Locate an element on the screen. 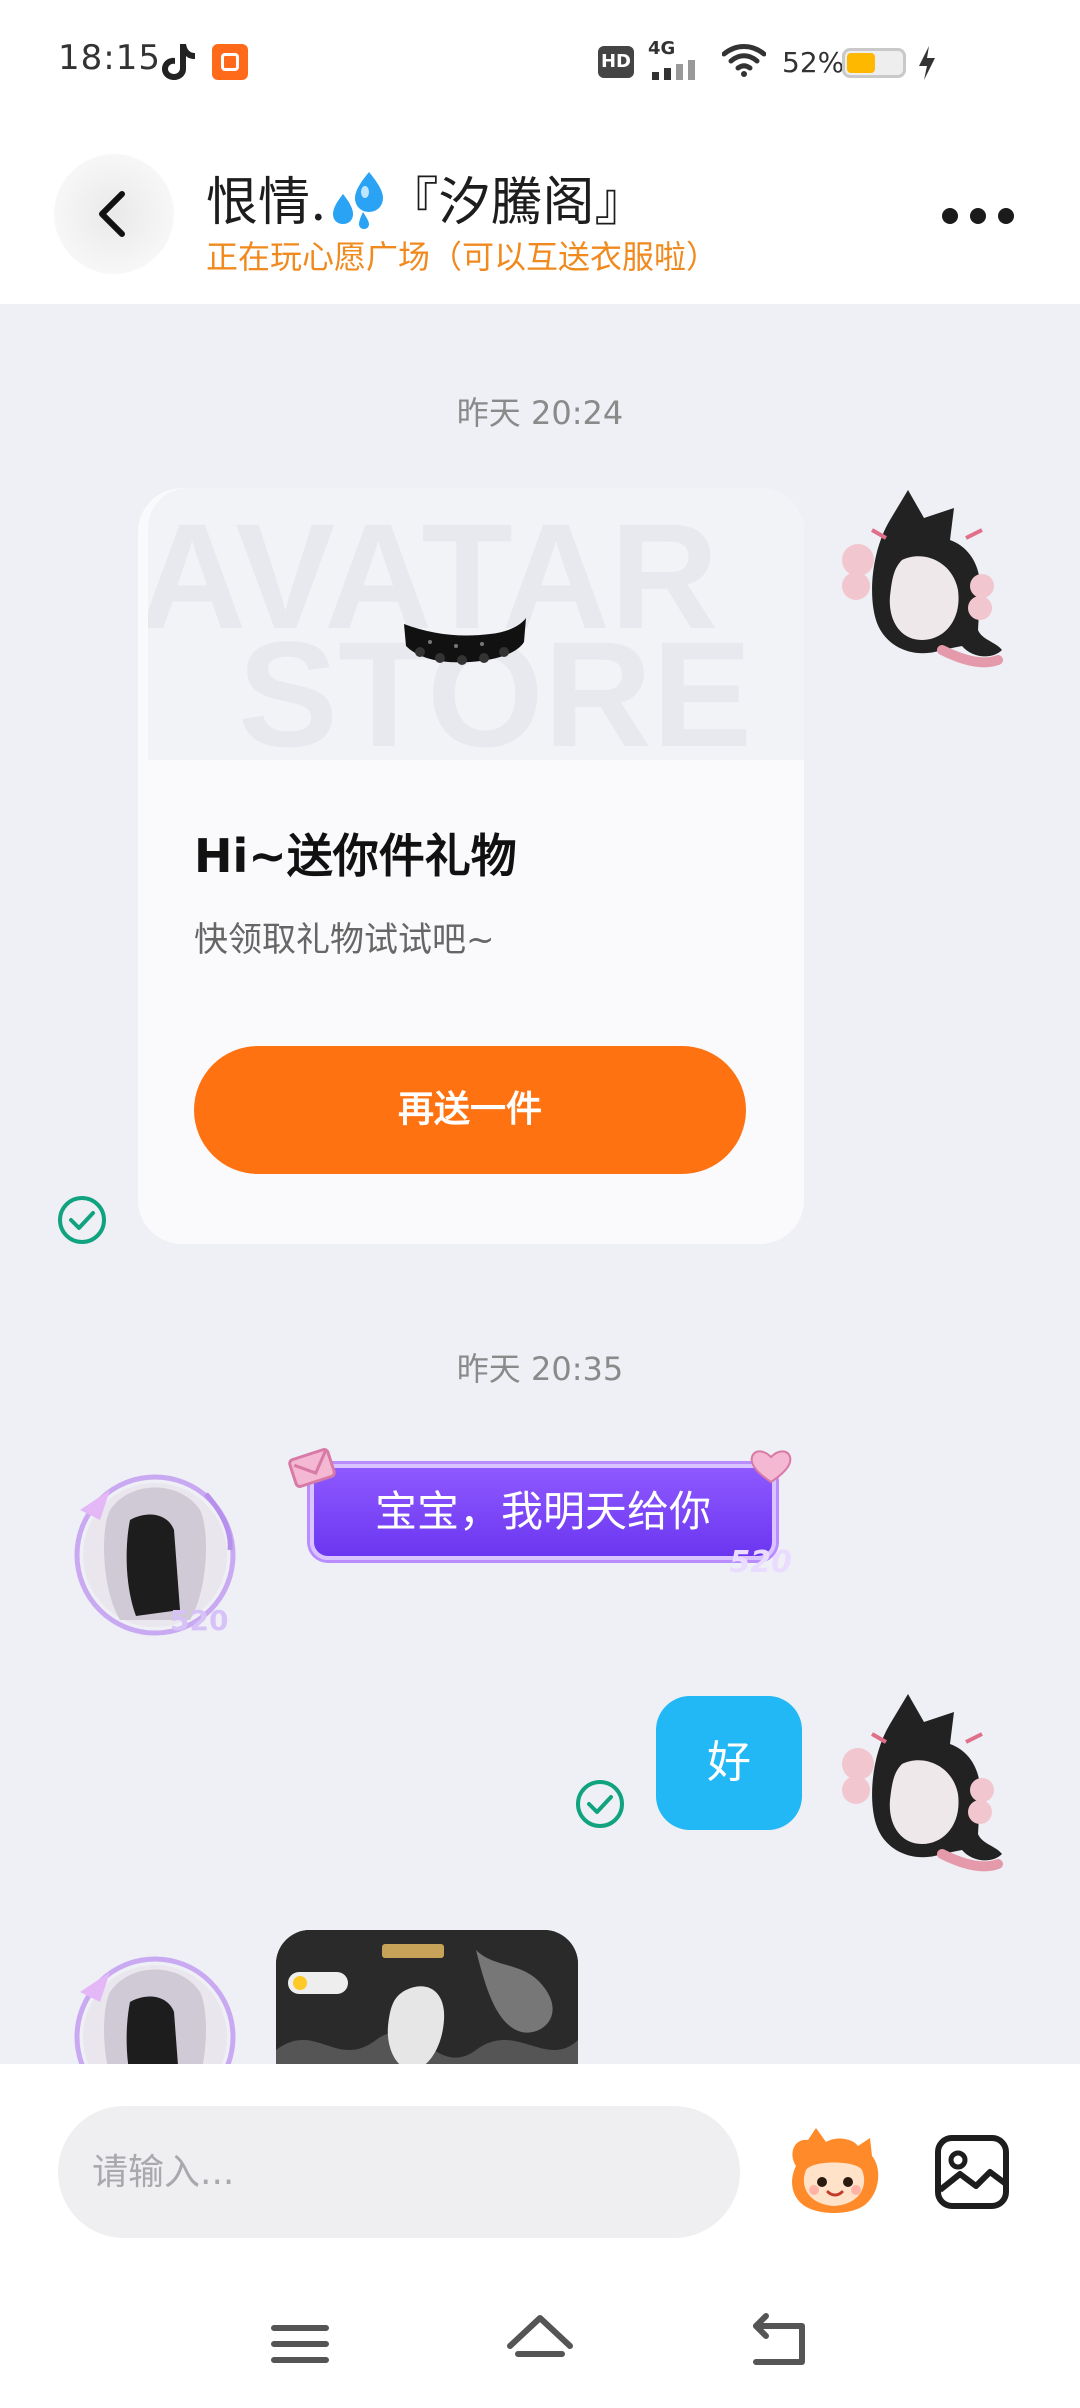 Image resolution: width=1080 pixels, height=2408 pixels. more-options-button is located at coordinates (978, 214).